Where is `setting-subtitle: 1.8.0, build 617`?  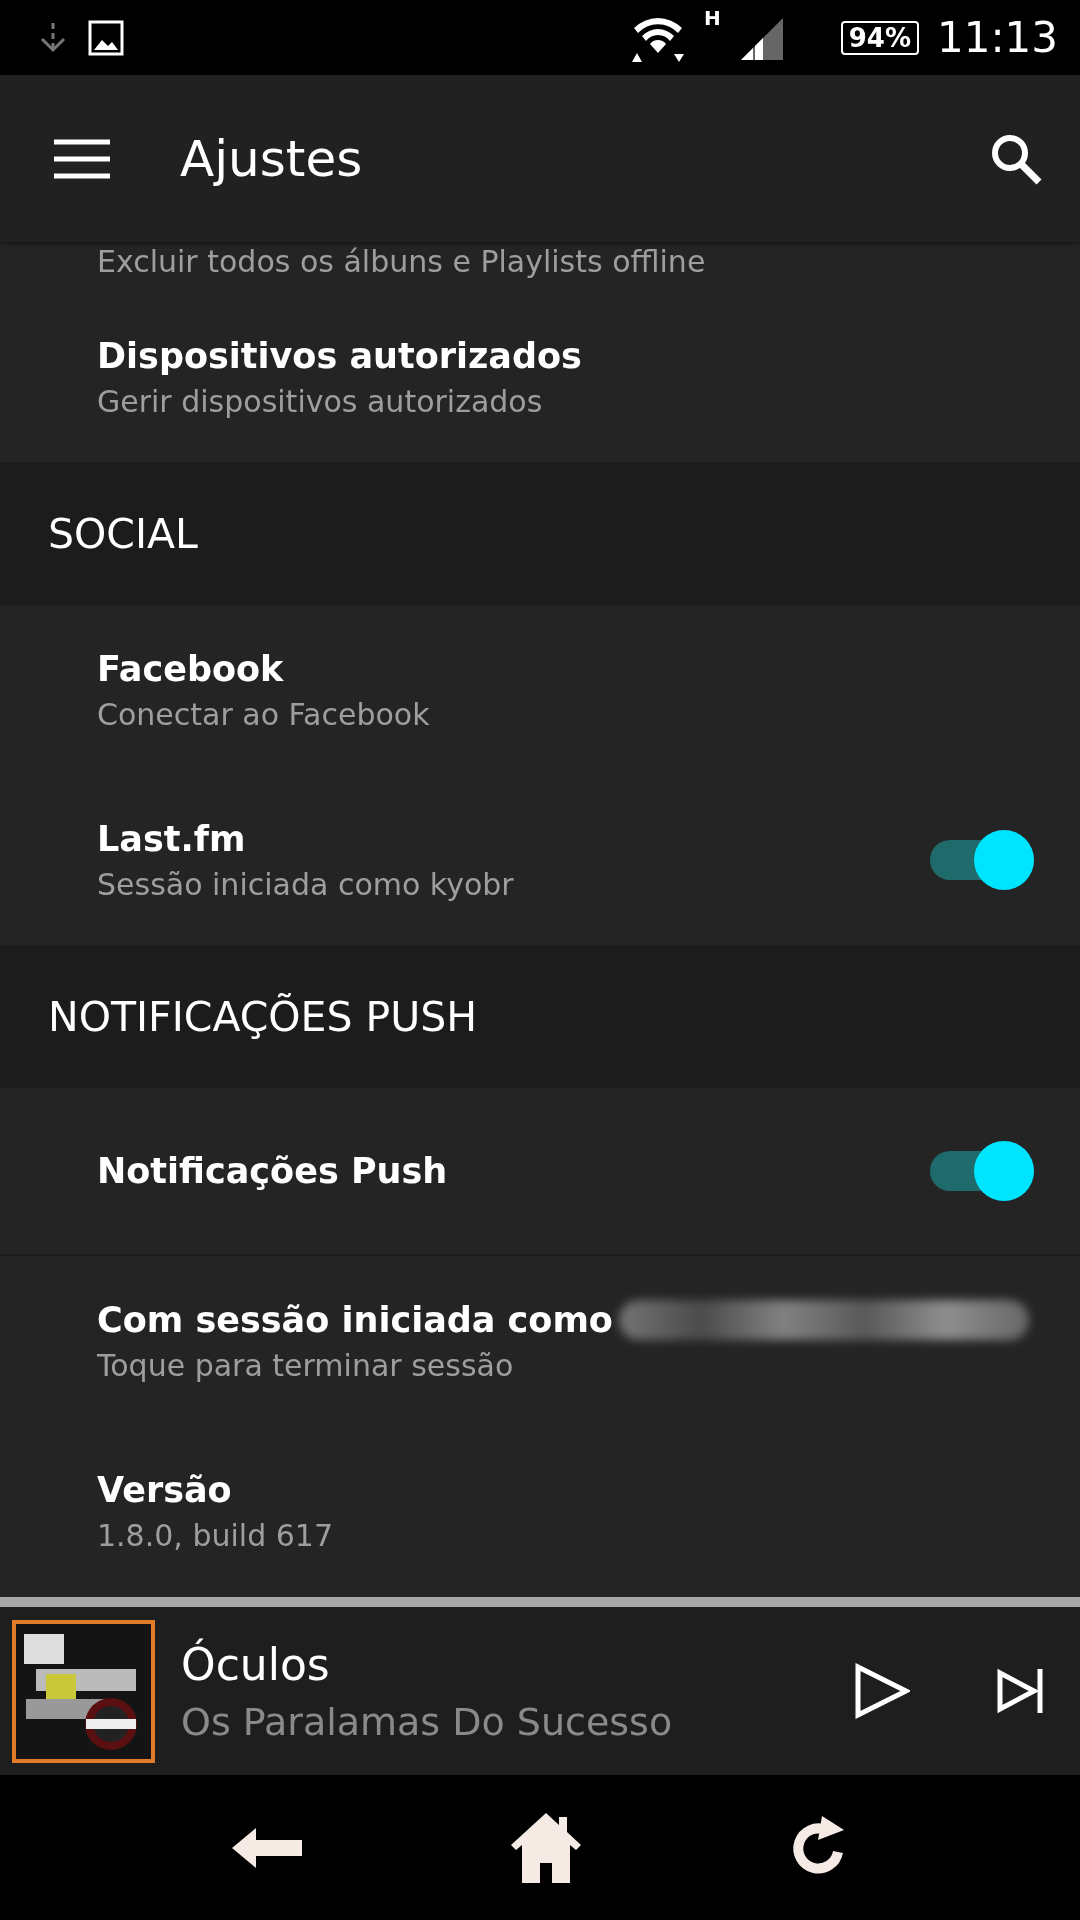 setting-subtitle: 1.8.0, build 617 is located at coordinates (215, 1535).